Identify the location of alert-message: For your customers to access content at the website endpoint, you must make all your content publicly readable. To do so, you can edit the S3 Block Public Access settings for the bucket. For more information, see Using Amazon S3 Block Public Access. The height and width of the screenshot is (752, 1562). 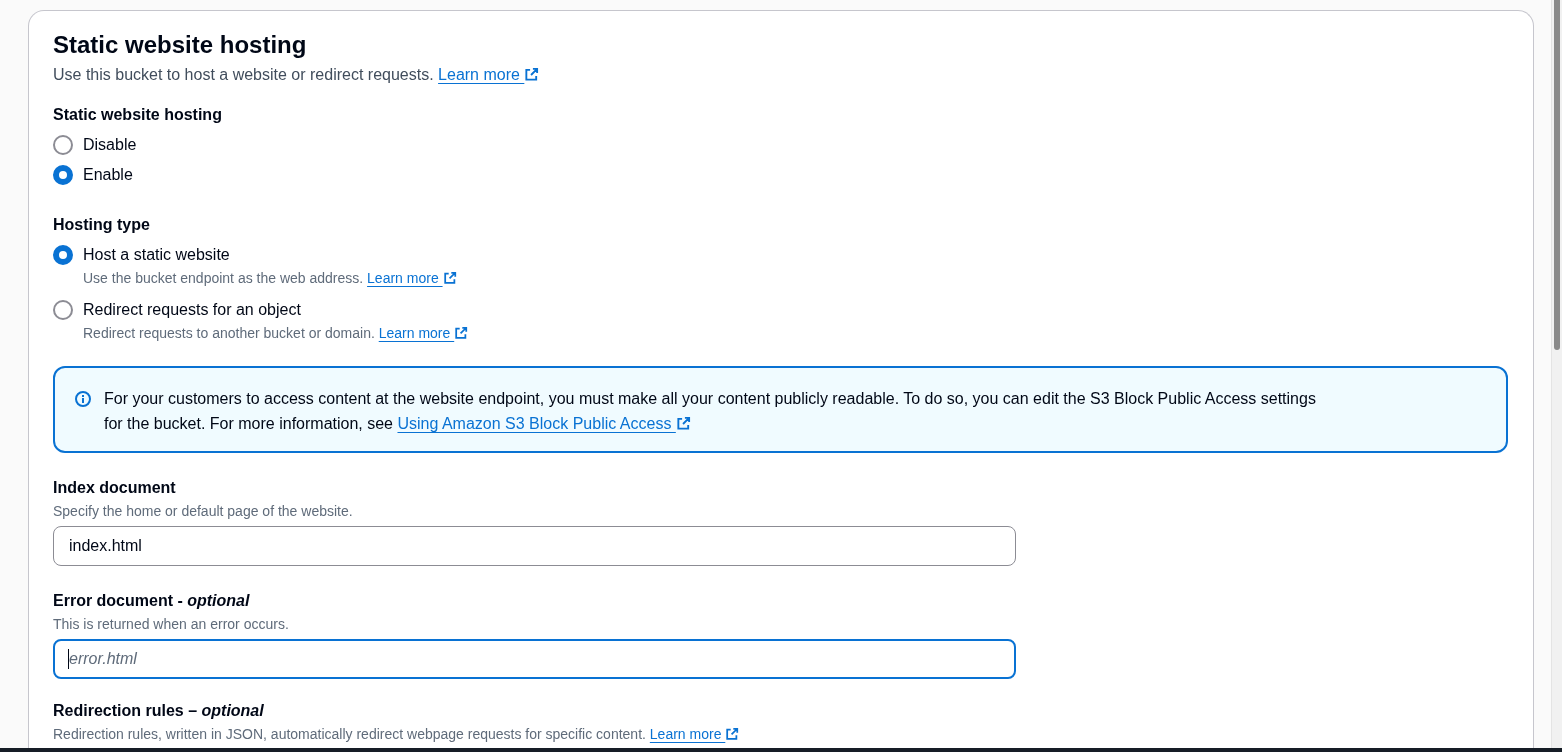
(710, 411).